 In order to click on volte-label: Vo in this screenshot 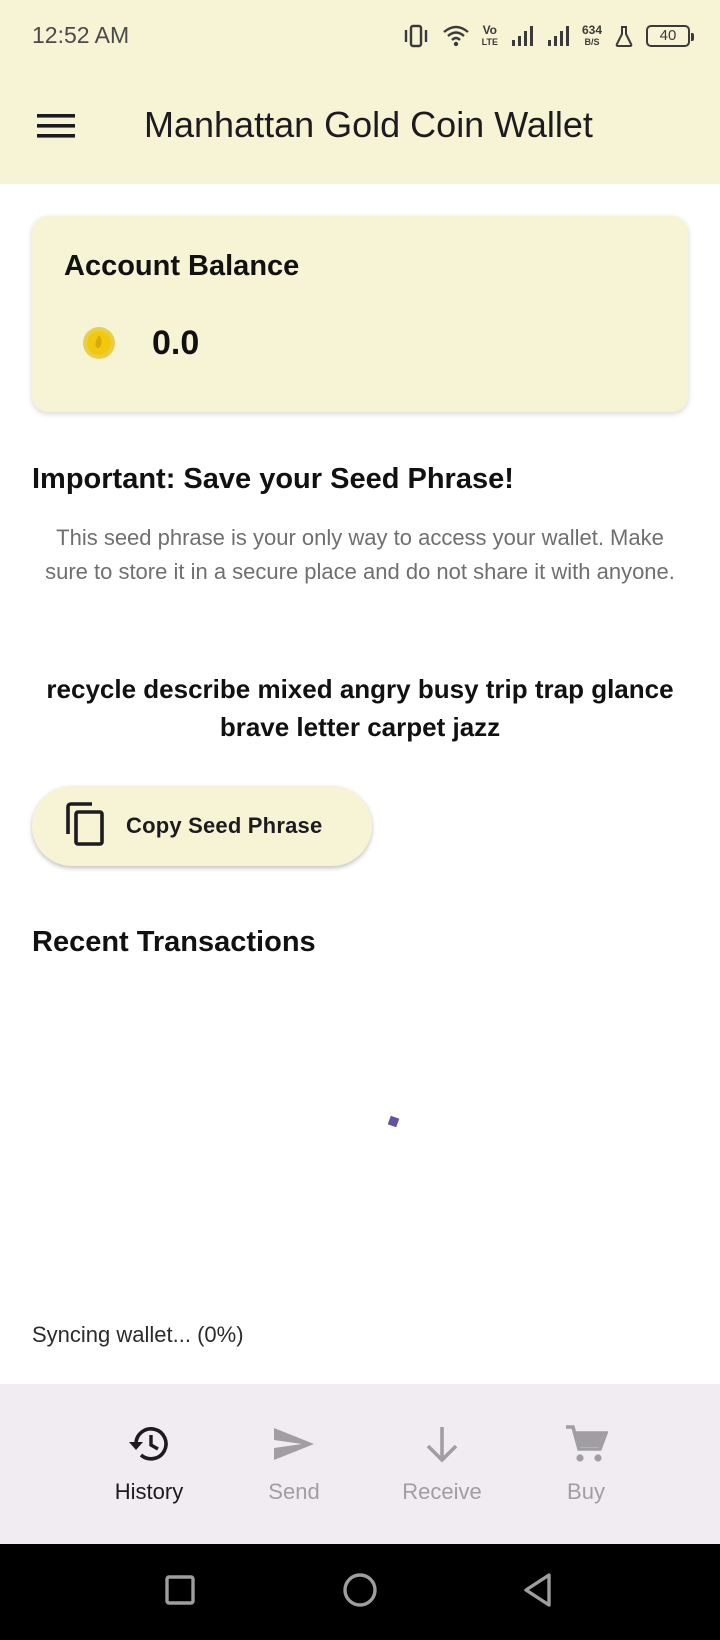, I will do `click(490, 30)`.